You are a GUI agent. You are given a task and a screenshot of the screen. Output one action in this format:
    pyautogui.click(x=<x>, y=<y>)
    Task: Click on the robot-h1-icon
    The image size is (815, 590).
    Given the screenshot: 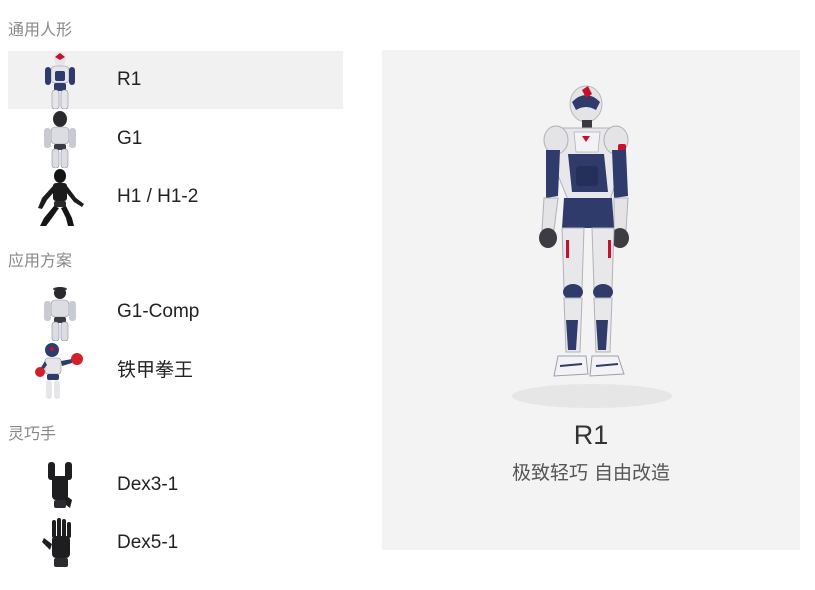 What is the action you would take?
    pyautogui.click(x=60, y=197)
    